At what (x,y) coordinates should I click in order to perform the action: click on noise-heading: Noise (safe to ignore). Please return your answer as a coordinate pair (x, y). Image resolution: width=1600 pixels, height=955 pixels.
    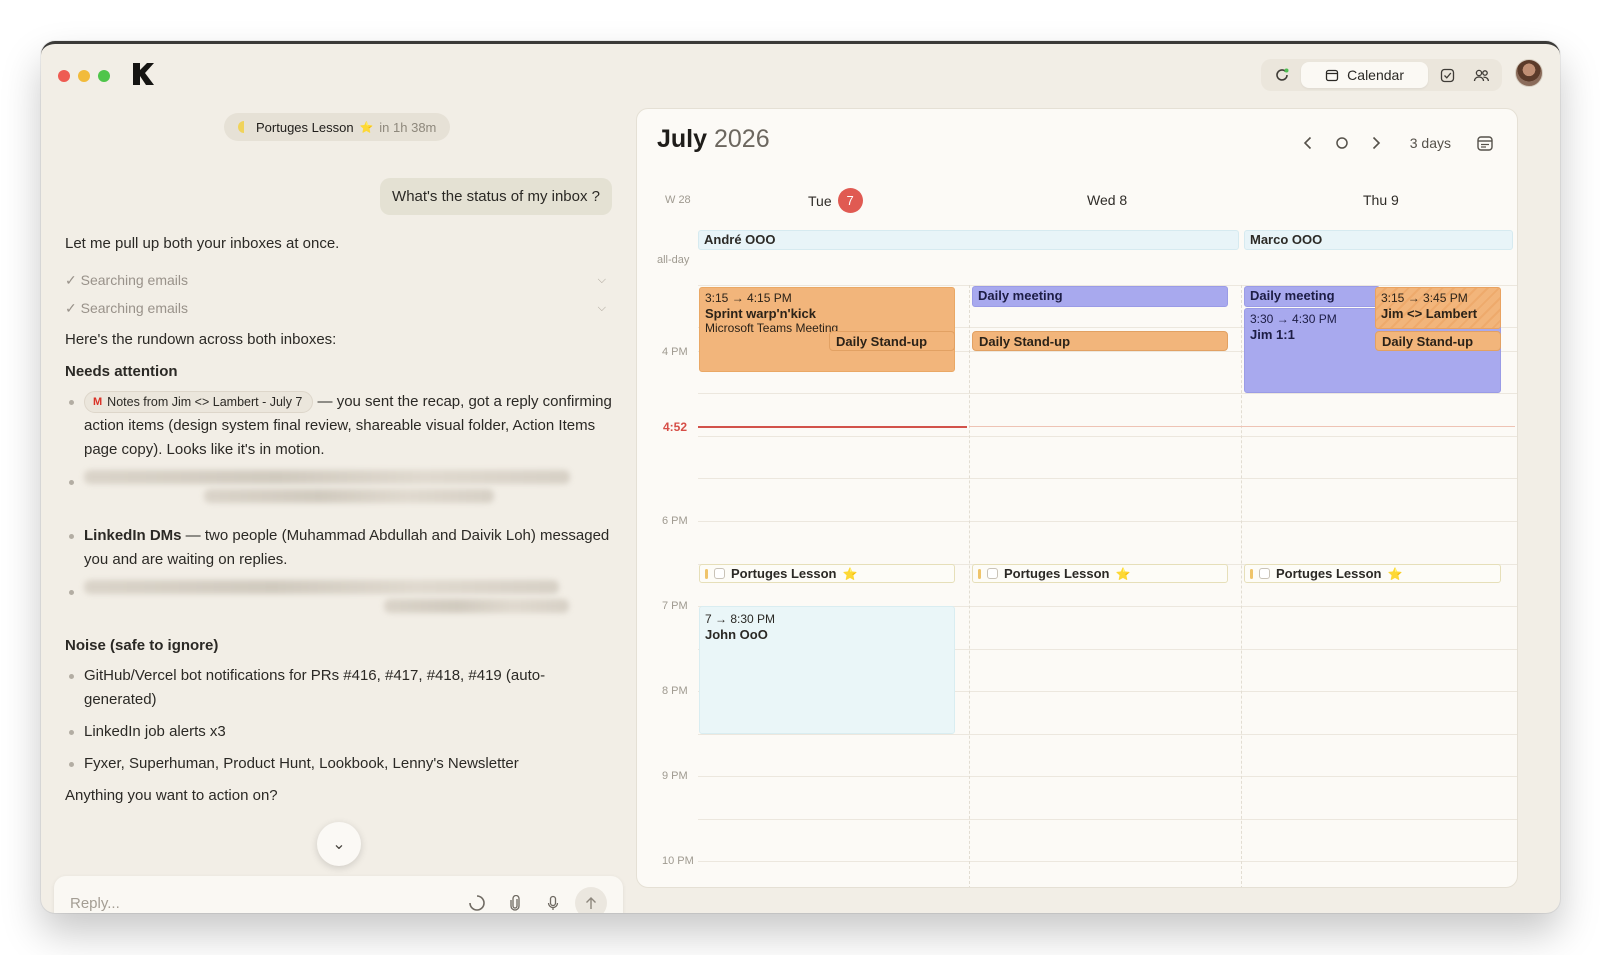
    Looking at the image, I should click on (142, 645).